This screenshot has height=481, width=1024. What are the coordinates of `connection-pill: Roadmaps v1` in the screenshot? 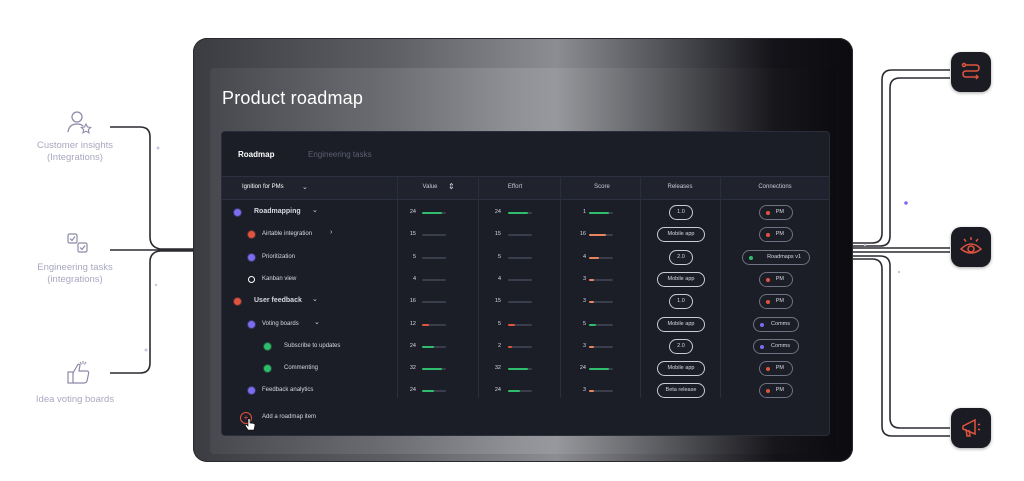 It's located at (776, 257).